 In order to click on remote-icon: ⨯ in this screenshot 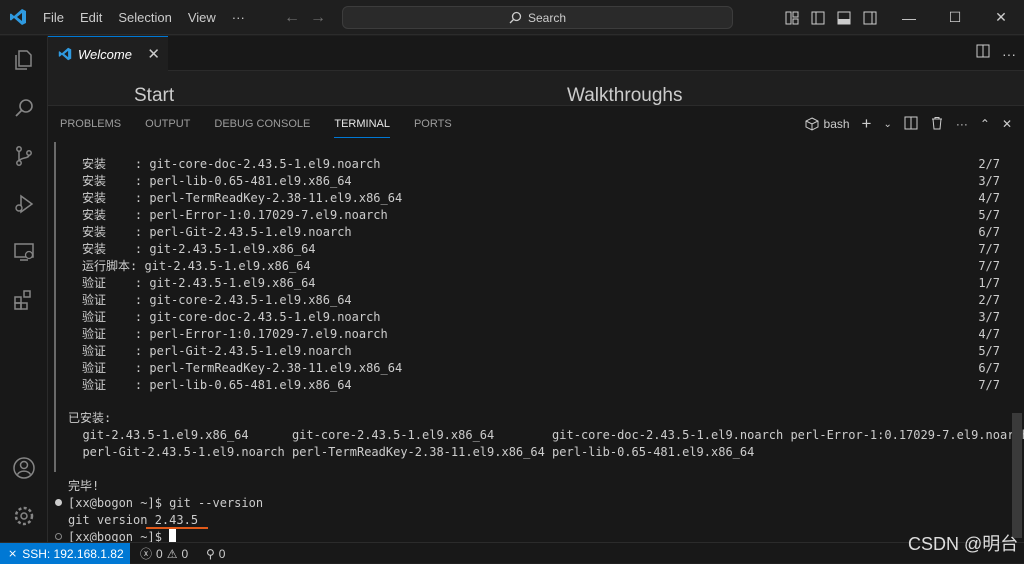, I will do `click(13, 554)`.